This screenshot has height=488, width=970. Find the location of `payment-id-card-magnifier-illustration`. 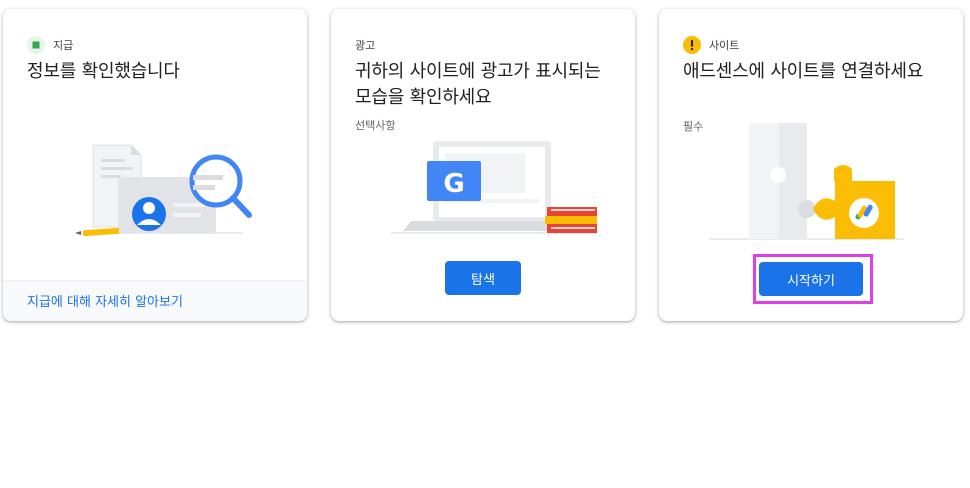

payment-id-card-magnifier-illustration is located at coordinates (163, 190).